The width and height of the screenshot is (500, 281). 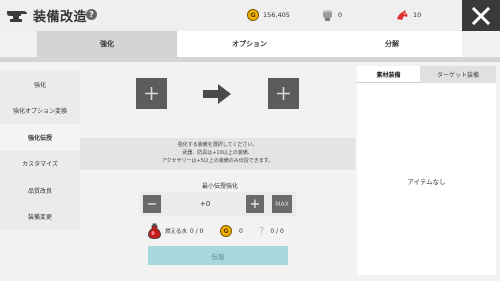 What do you see at coordinates (91, 14) in the screenshot?
I see `question-icon: ?` at bounding box center [91, 14].